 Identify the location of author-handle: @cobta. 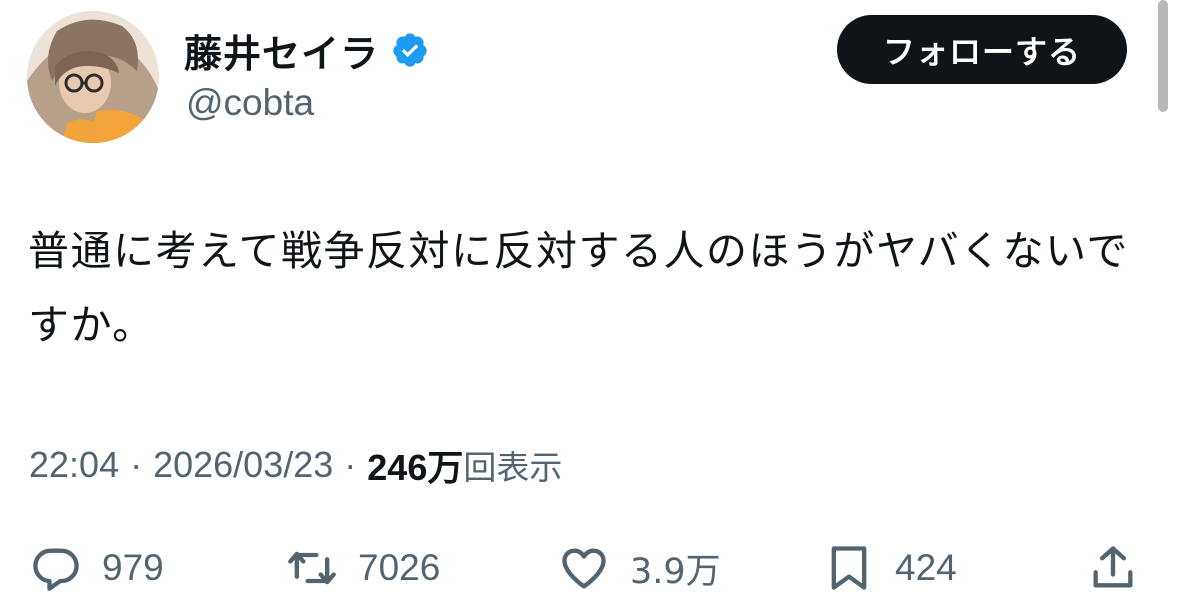
(250, 103).